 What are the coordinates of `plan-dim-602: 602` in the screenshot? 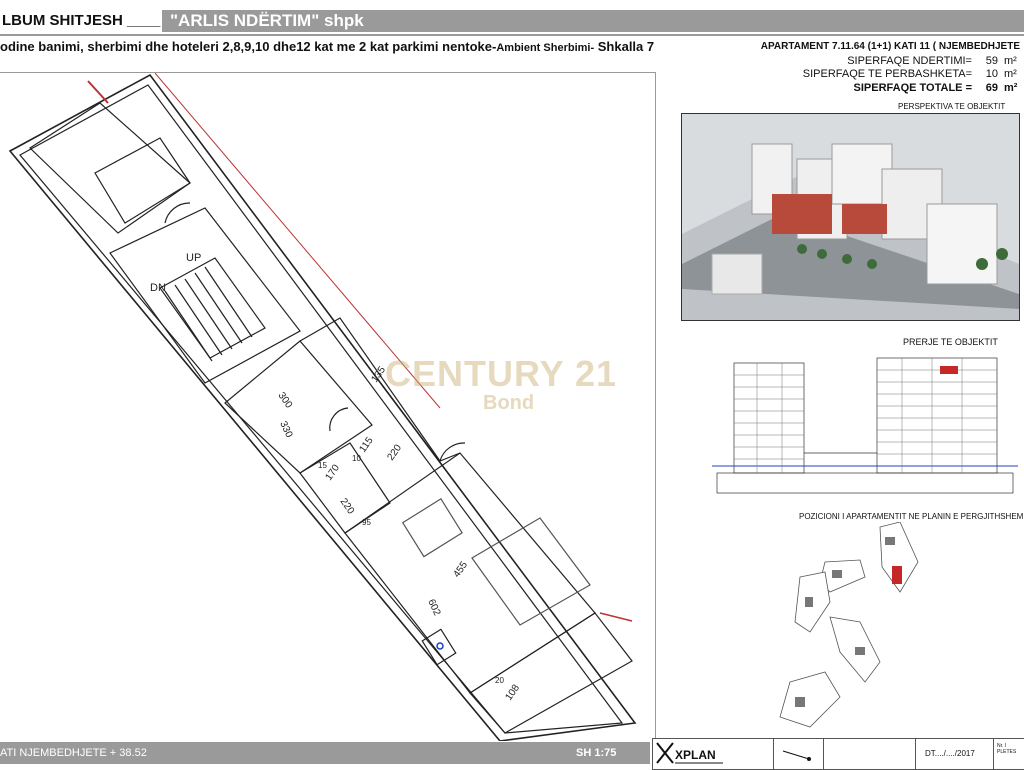 It's located at (433, 608).